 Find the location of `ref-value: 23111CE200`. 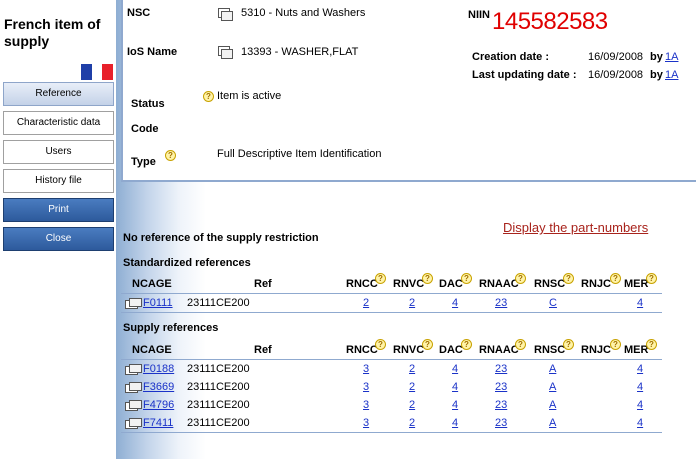

ref-value: 23111CE200 is located at coordinates (218, 423).